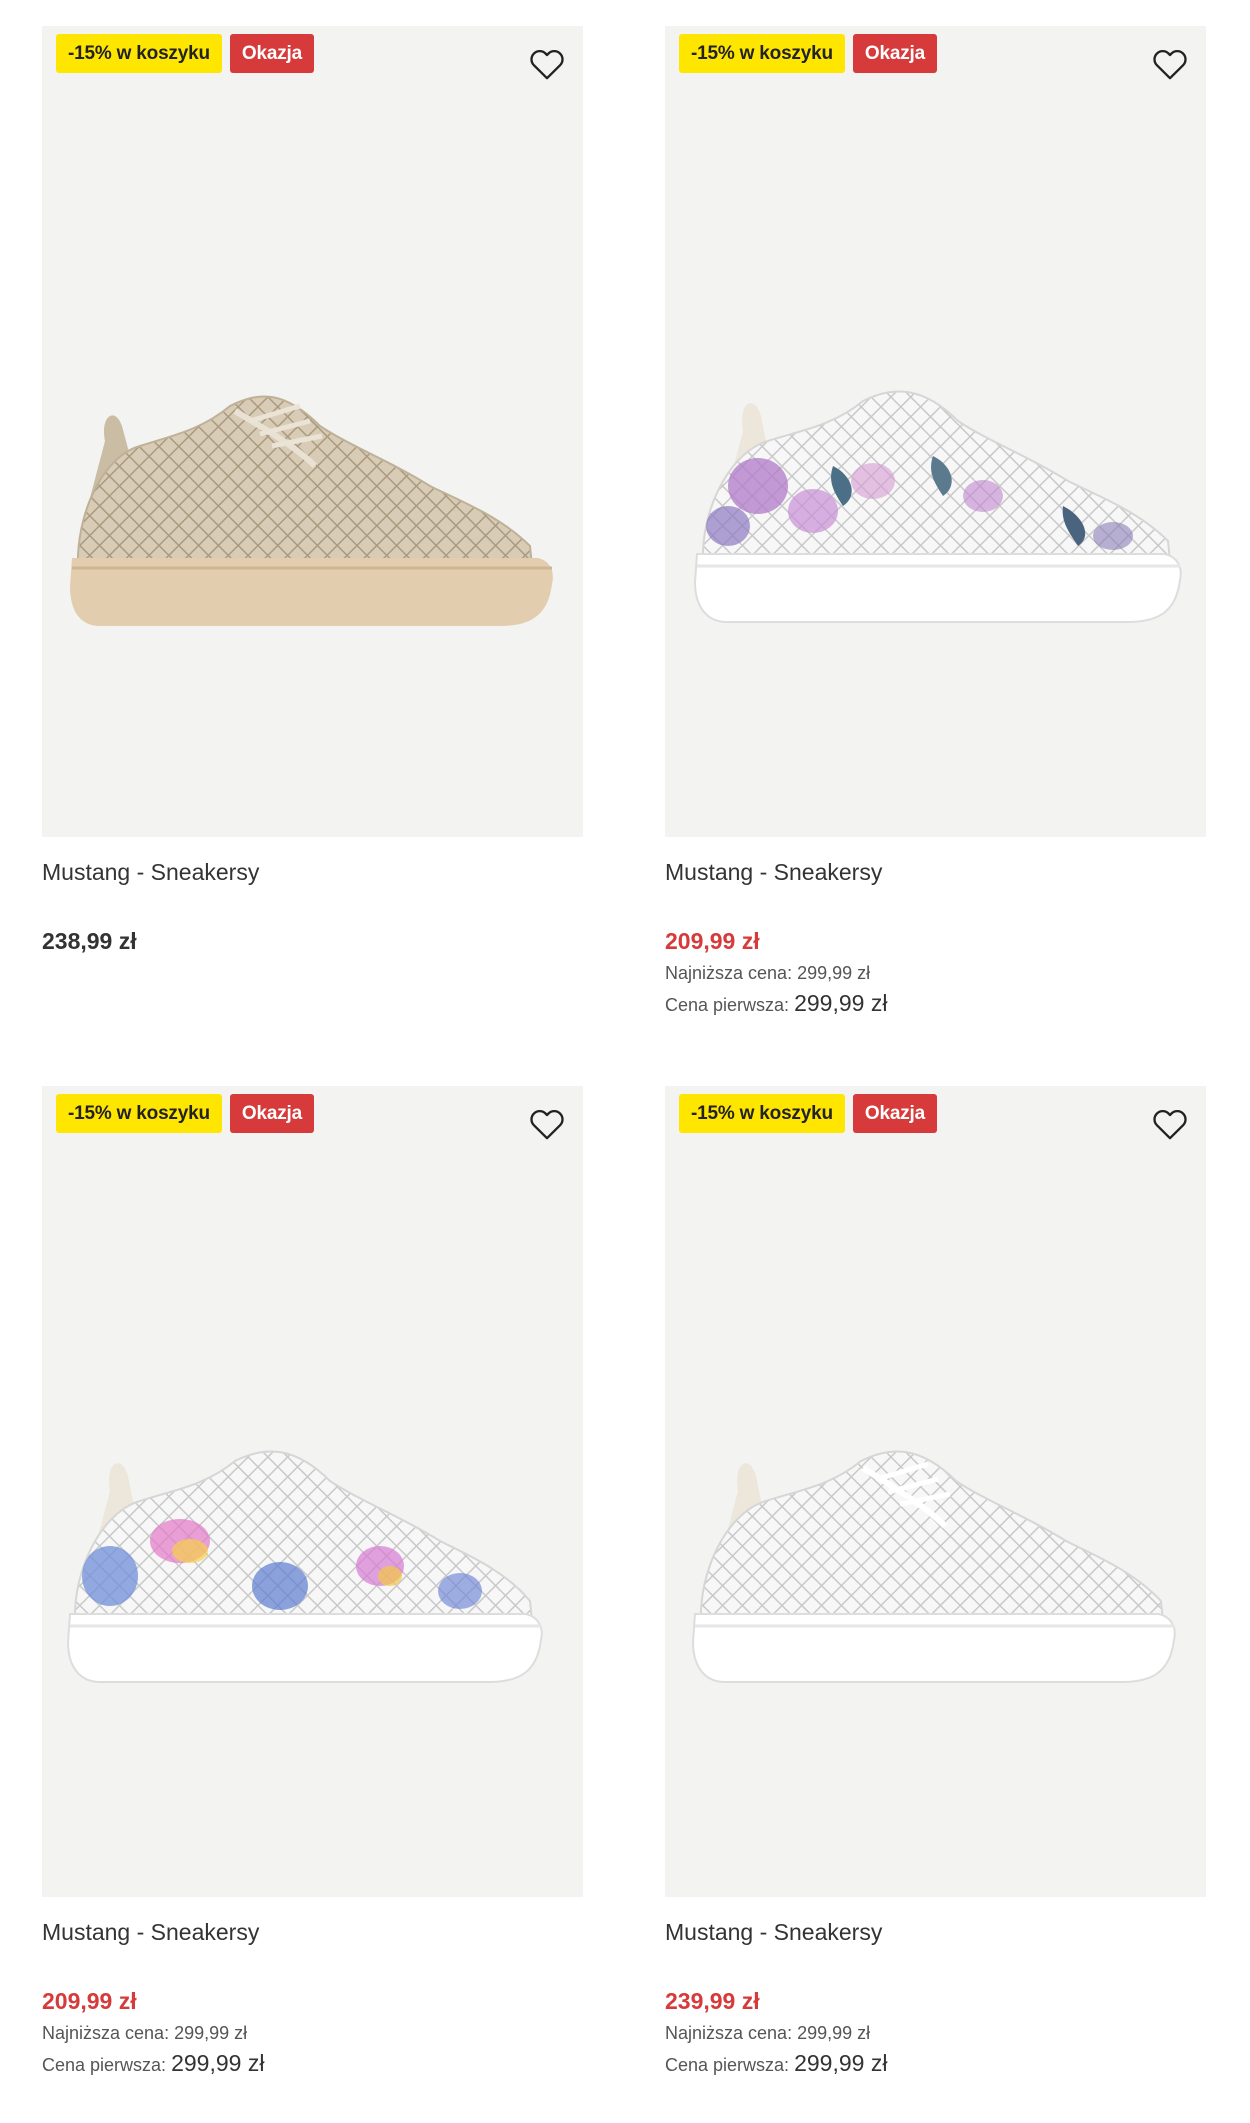 The width and height of the screenshot is (1250, 2123). I want to click on sneaker-rainbow-image, so click(304, 1566).